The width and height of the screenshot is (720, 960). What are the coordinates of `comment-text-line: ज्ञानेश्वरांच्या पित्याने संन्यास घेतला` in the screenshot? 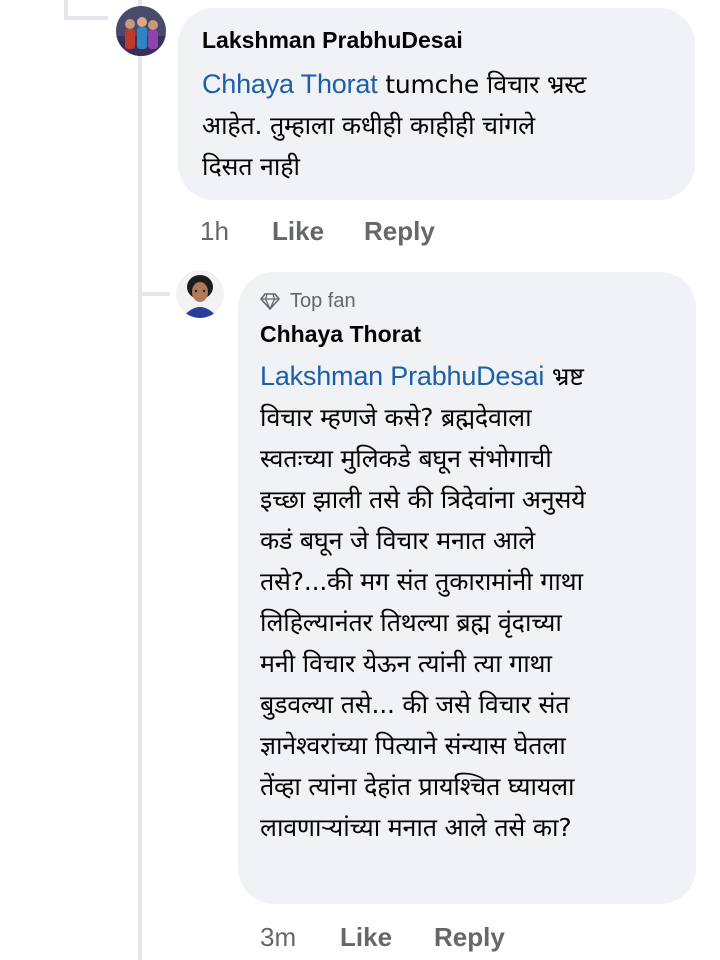 It's located at (413, 745).